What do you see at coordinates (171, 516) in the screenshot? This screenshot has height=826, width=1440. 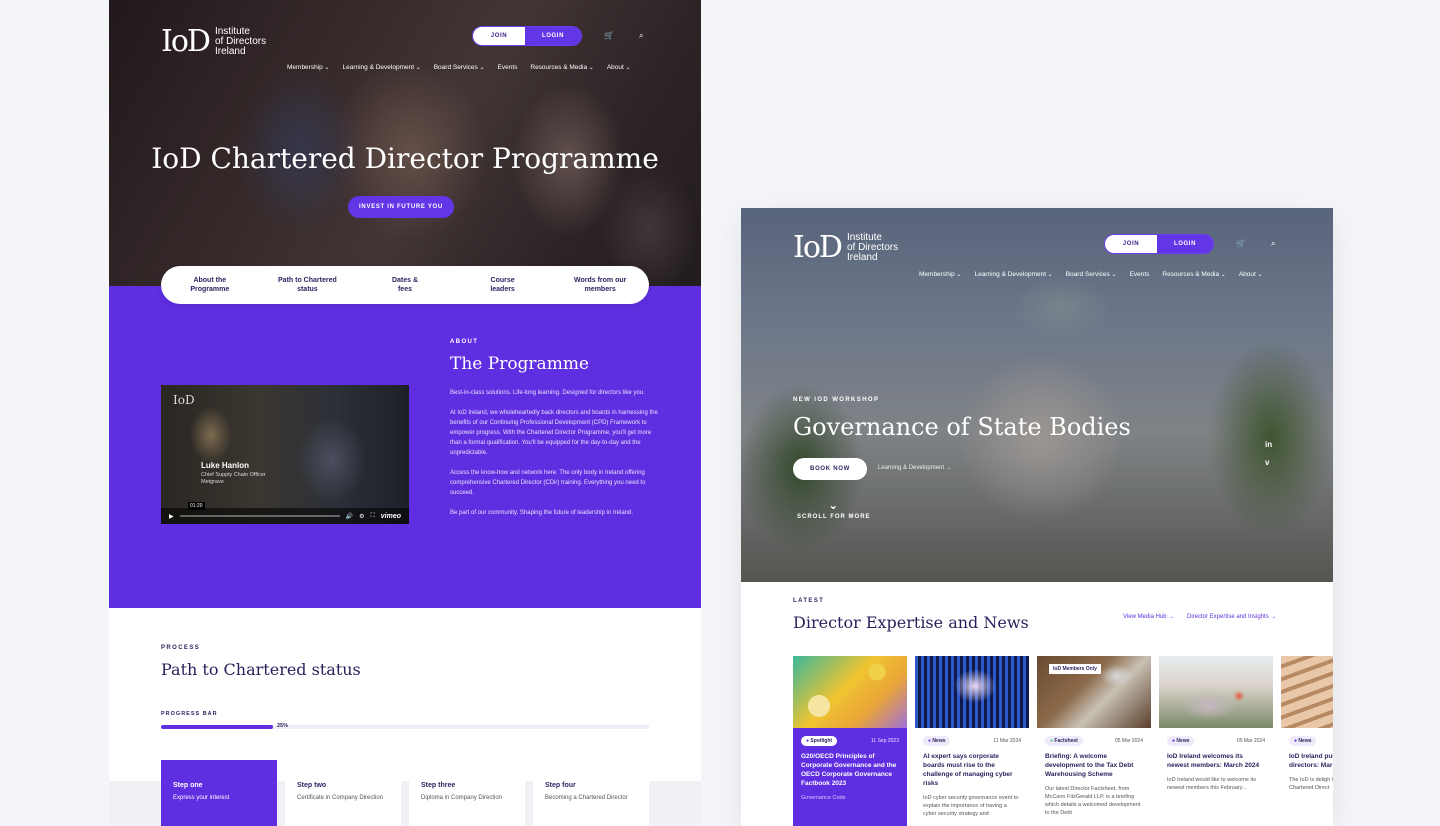 I see `play-icon: ▶` at bounding box center [171, 516].